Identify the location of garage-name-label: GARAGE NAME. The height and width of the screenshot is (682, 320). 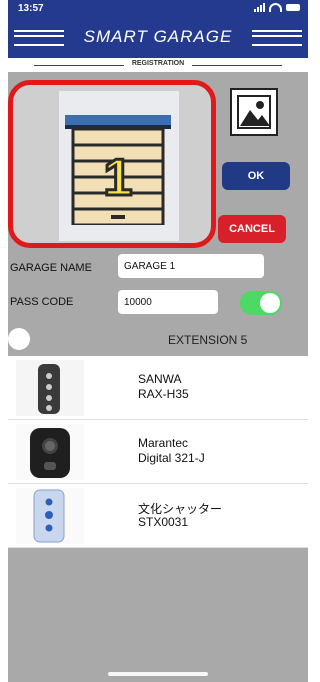
(51, 268).